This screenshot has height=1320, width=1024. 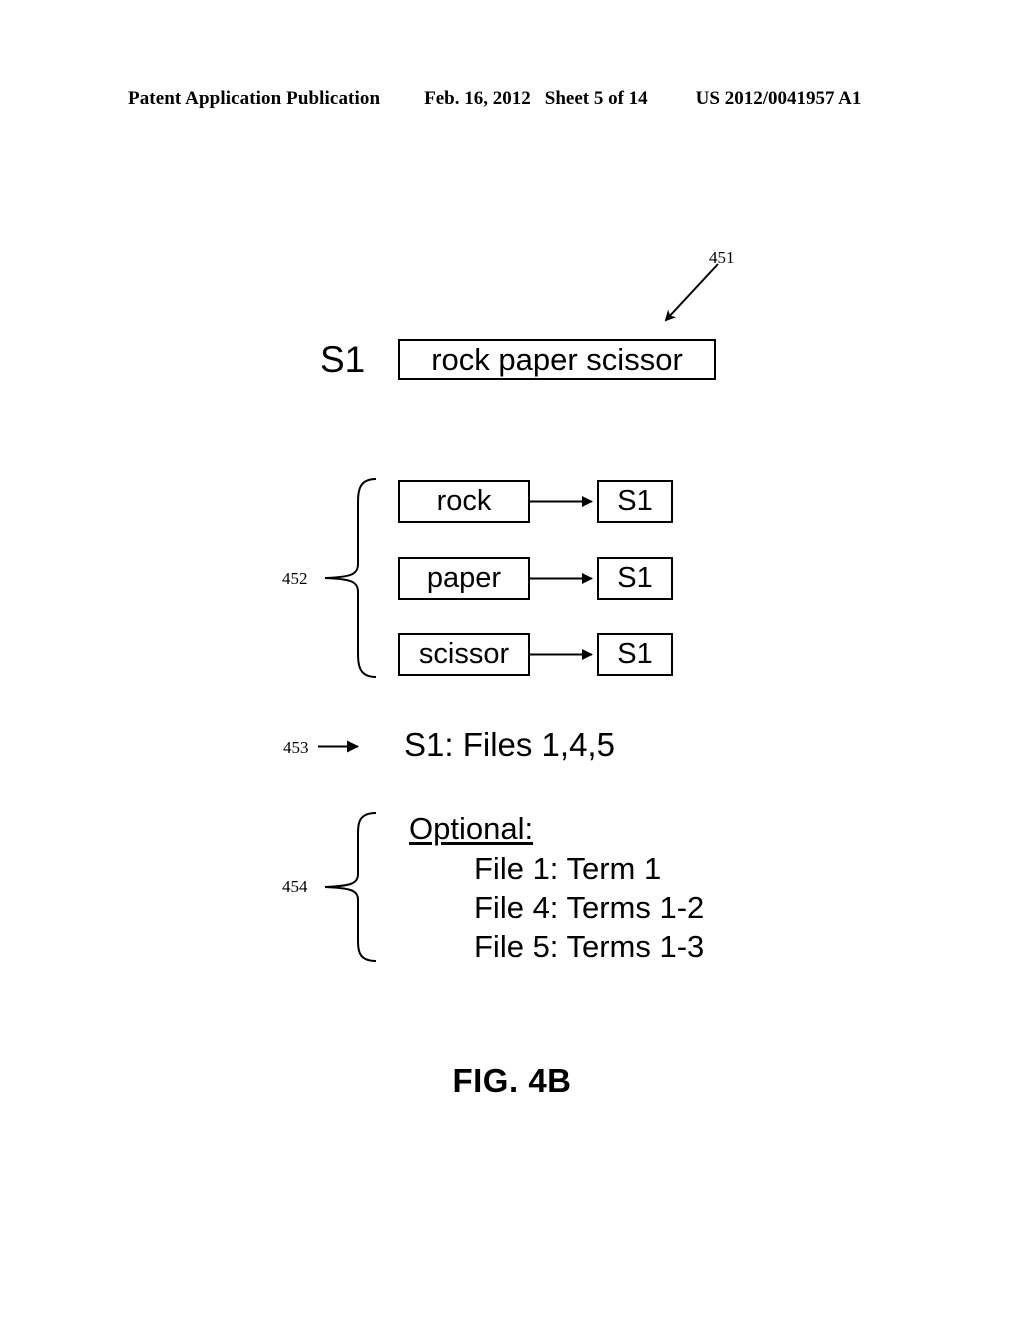 What do you see at coordinates (509, 744) in the screenshot?
I see `files-result-text: S1: Files 1,4,5` at bounding box center [509, 744].